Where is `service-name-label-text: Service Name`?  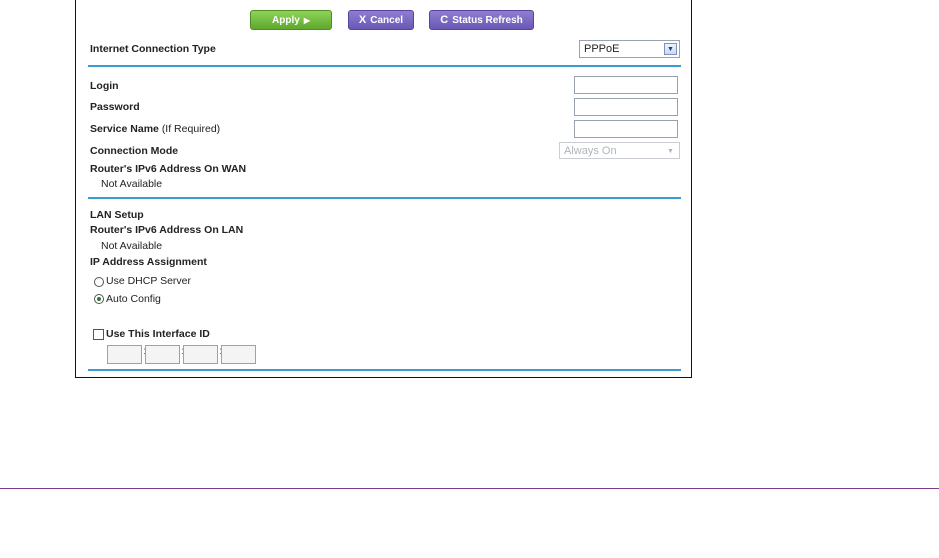
service-name-label-text: Service Name is located at coordinates (124, 129).